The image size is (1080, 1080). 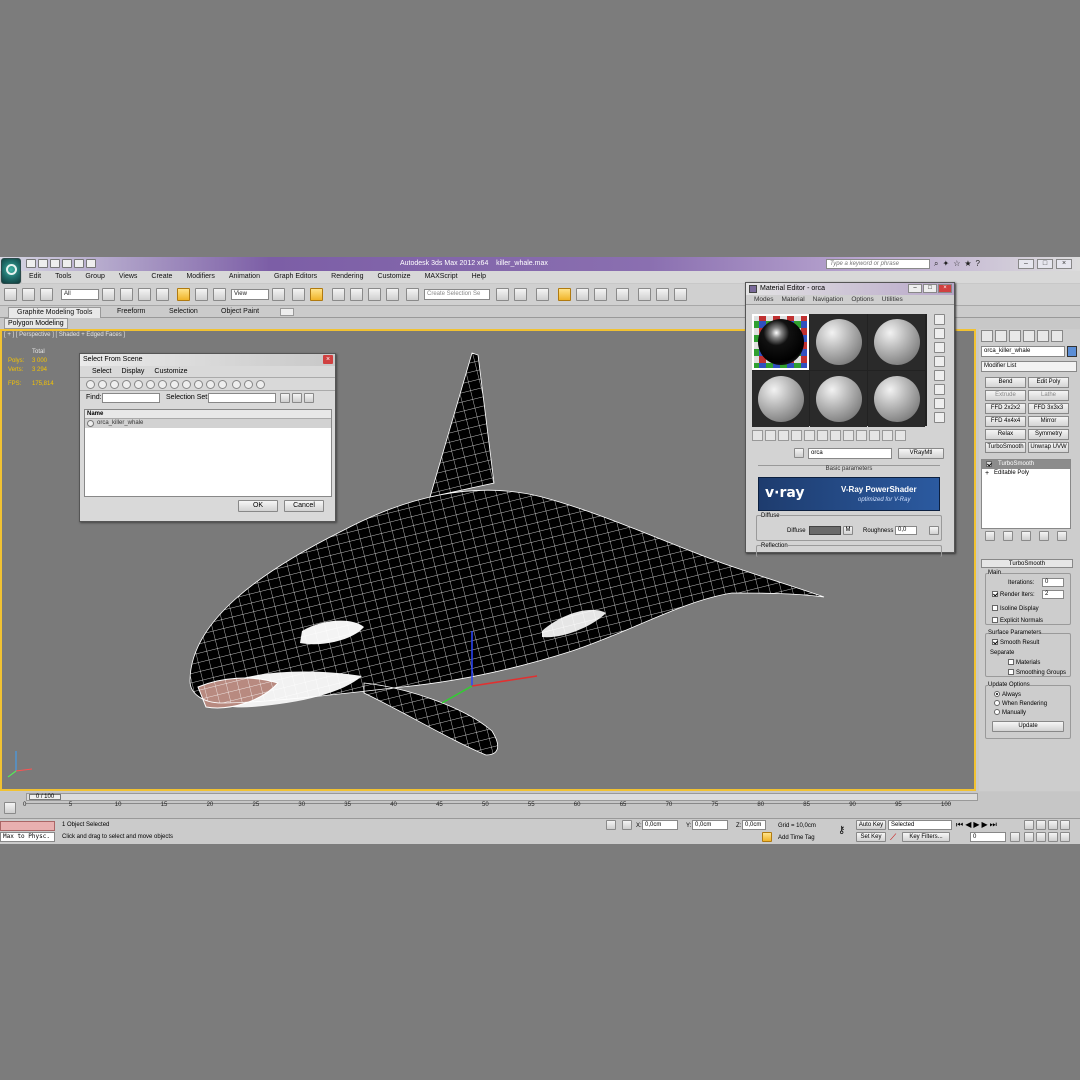 I want to click on maxscript-listener-input: Max to Physc., so click(x=27, y=837).